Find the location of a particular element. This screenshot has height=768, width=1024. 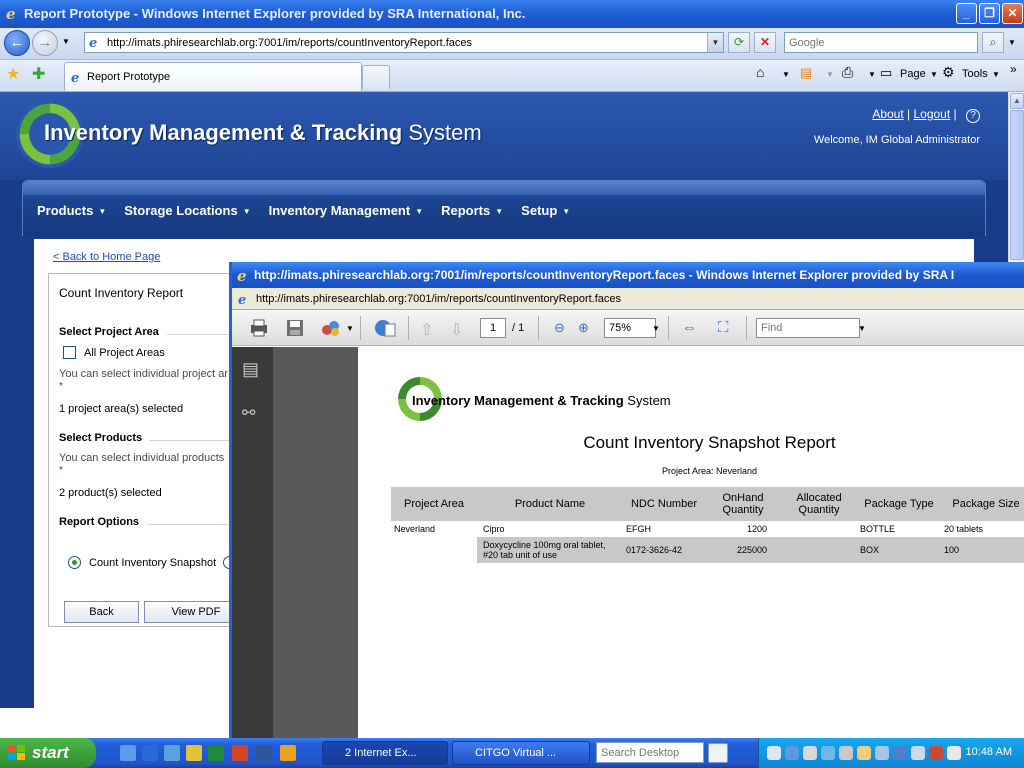

tools-menu: Tools is located at coordinates (975, 74).